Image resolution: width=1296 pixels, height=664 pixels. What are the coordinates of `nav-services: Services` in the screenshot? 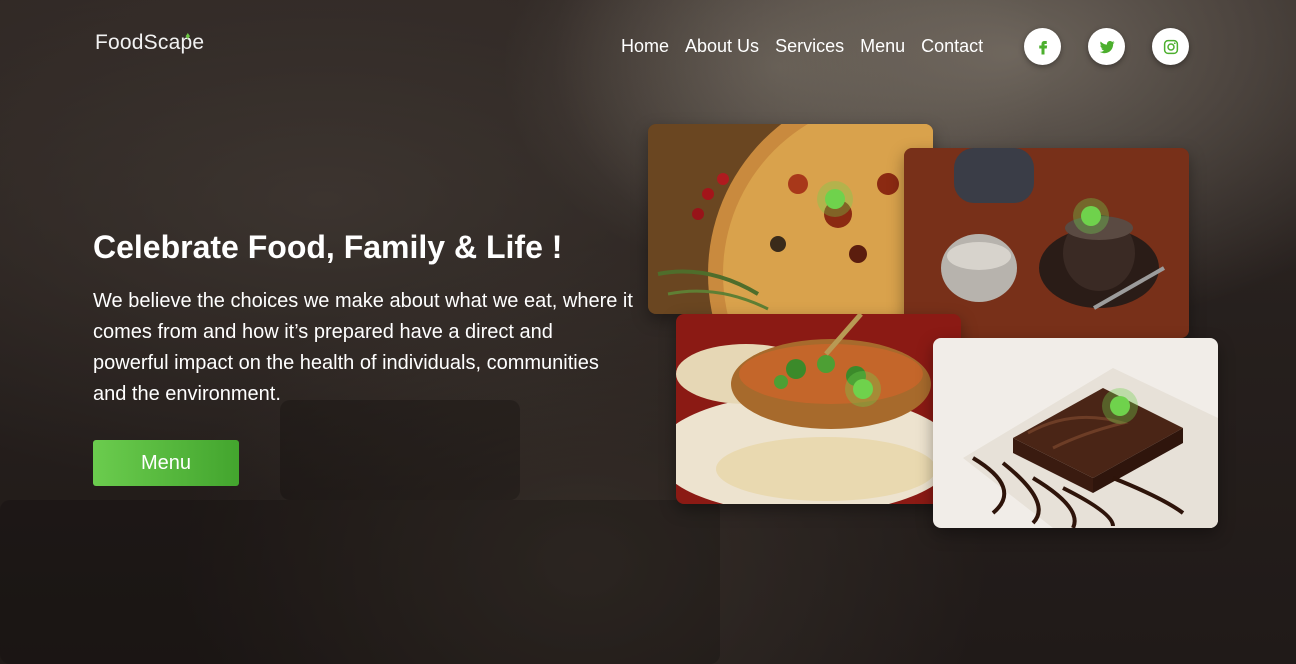 It's located at (809, 46).